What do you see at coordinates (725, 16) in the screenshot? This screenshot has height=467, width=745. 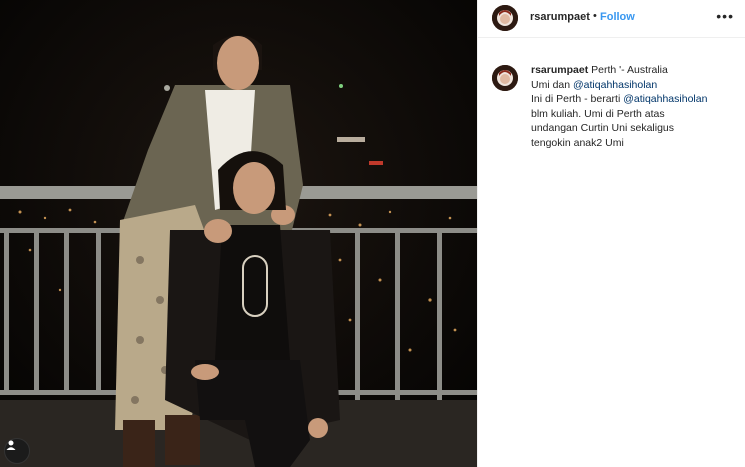 I see `more-options-icon: •••` at bounding box center [725, 16].